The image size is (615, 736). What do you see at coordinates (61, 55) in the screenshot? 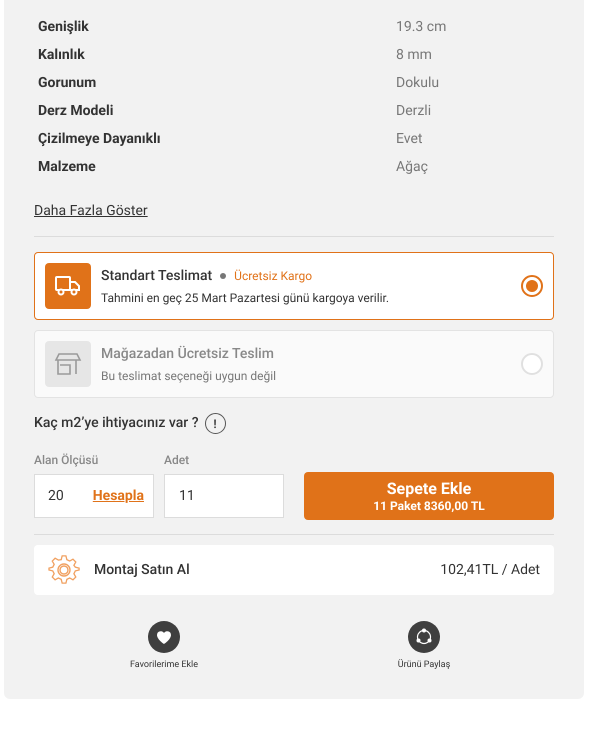
I see `spec-label: Kalınlık` at bounding box center [61, 55].